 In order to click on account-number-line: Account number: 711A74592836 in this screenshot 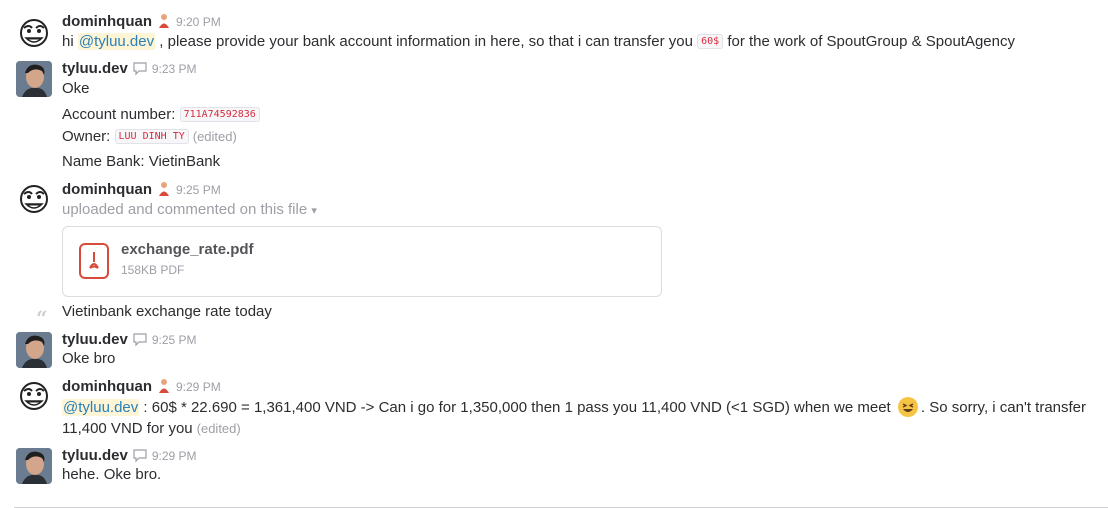, I will do `click(161, 115)`.